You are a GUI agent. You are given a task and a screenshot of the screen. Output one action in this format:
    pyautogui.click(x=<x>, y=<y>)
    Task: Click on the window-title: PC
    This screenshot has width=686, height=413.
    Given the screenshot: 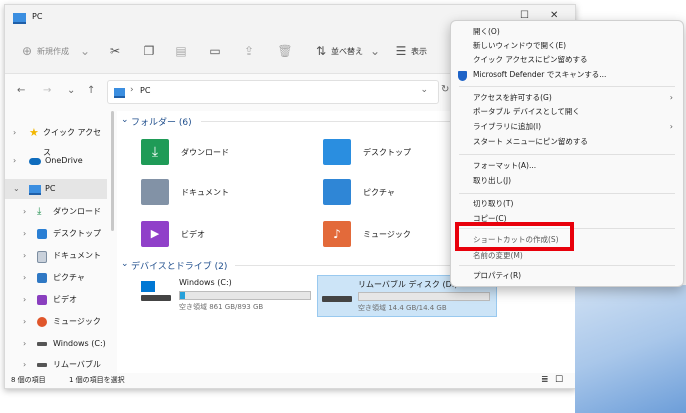 What is the action you would take?
    pyautogui.click(x=37, y=16)
    